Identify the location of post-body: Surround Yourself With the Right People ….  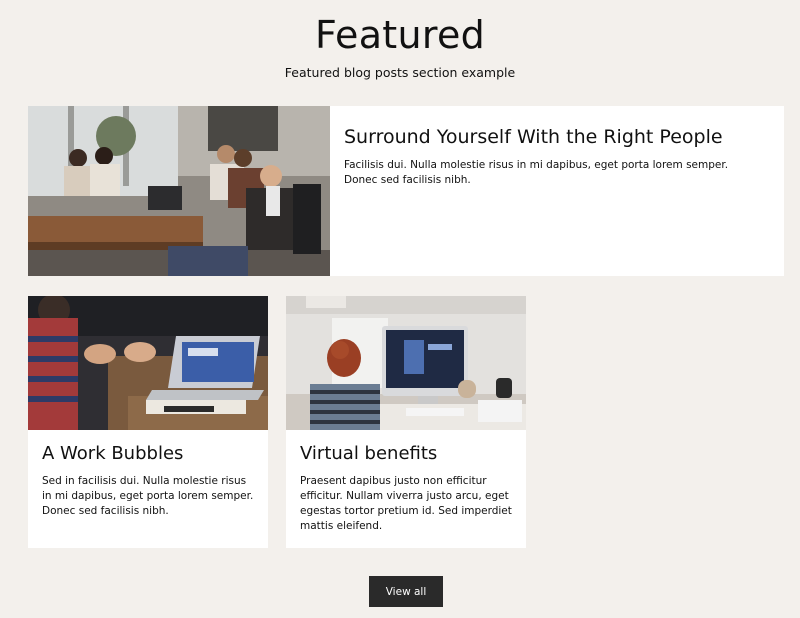
(554, 156).